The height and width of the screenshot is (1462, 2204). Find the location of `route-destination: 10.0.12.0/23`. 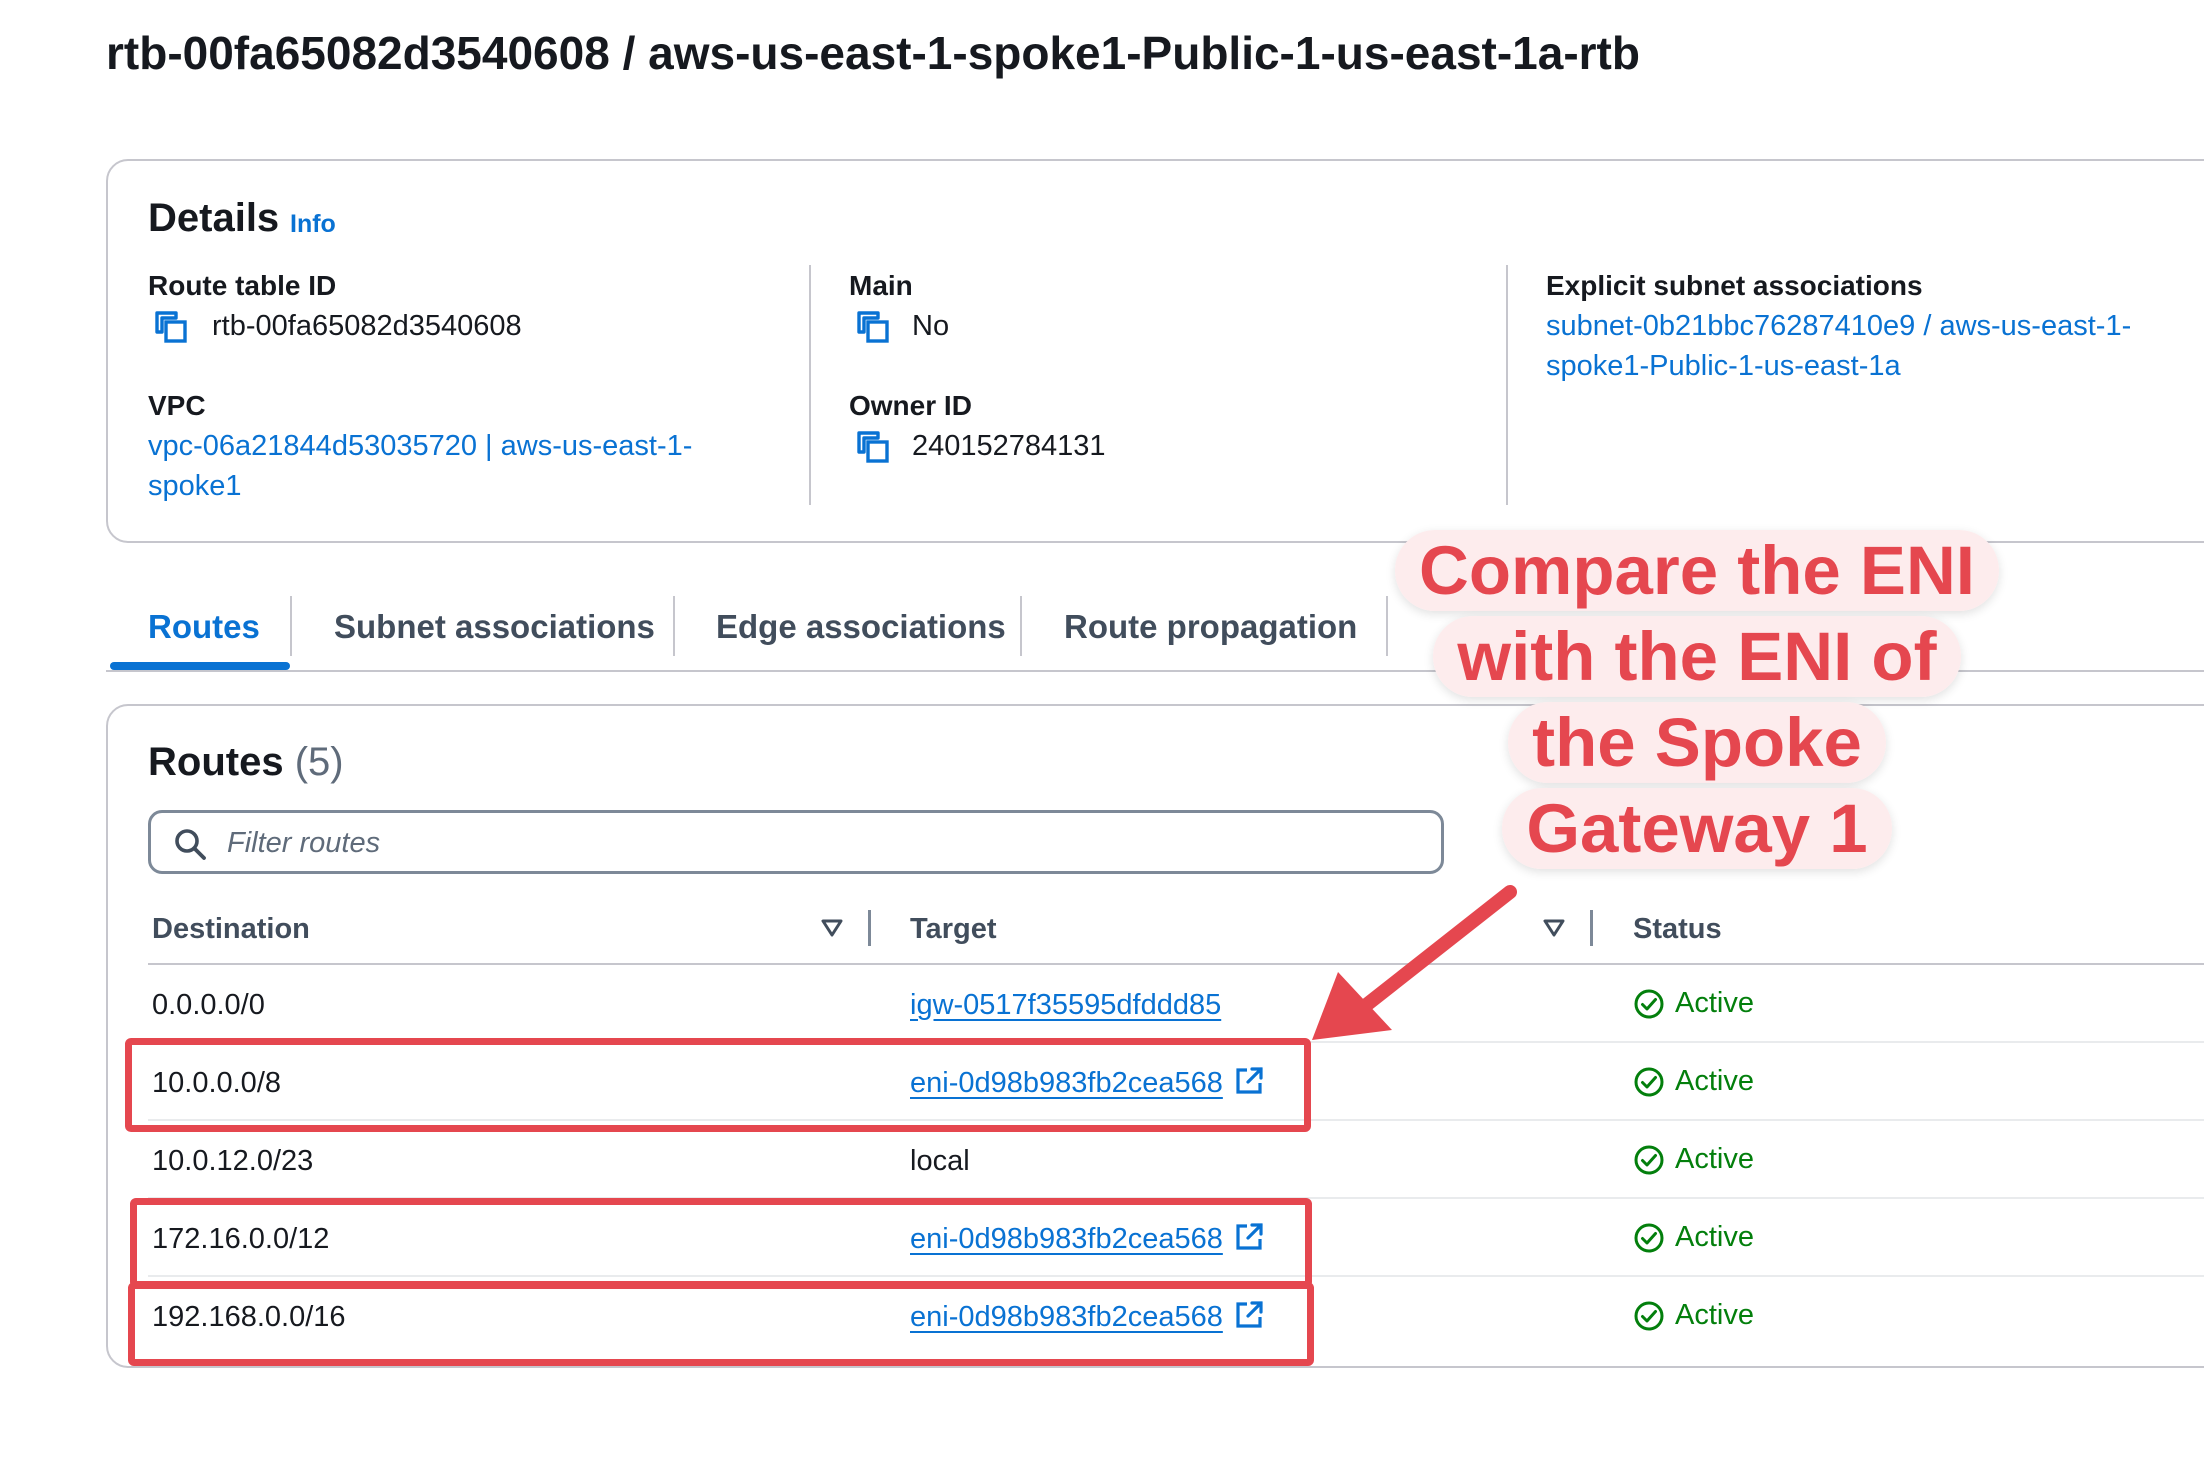

route-destination: 10.0.12.0/23 is located at coordinates (233, 1161).